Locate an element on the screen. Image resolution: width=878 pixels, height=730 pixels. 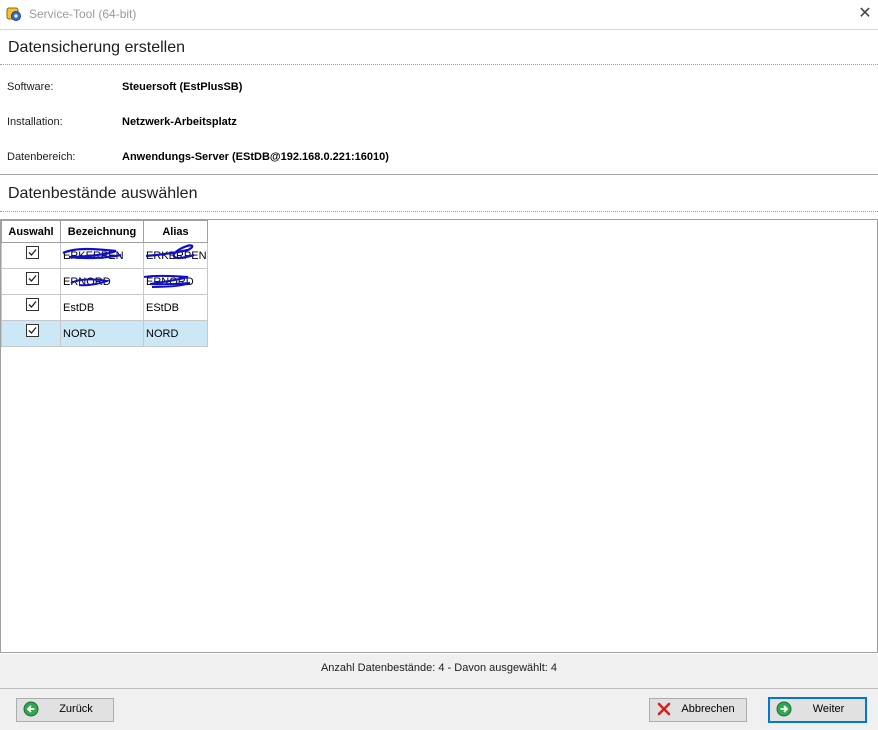
software-label: Software: is located at coordinates (30, 87).